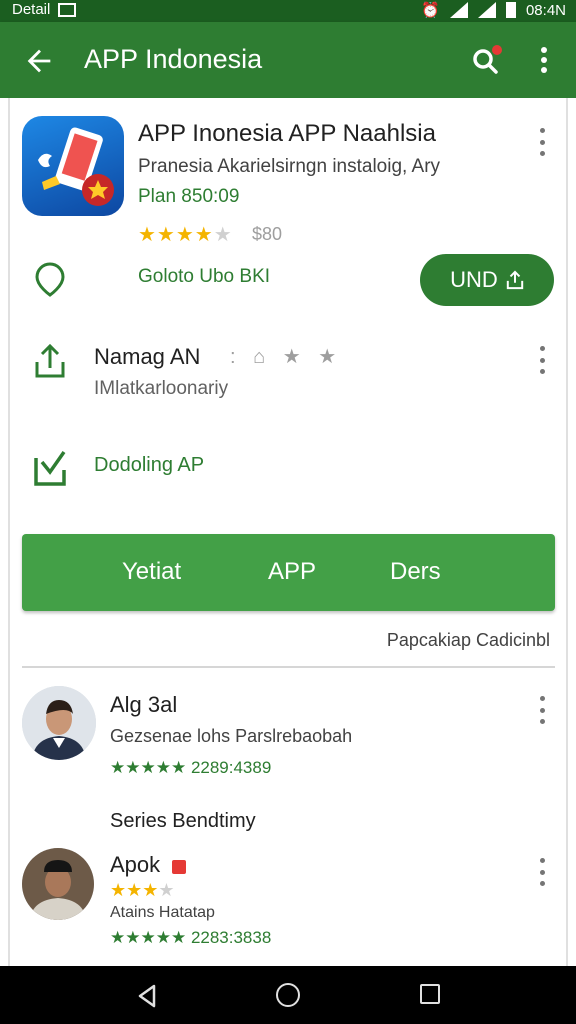 This screenshot has height=1024, width=576. I want to click on share-icon, so click(50, 361).